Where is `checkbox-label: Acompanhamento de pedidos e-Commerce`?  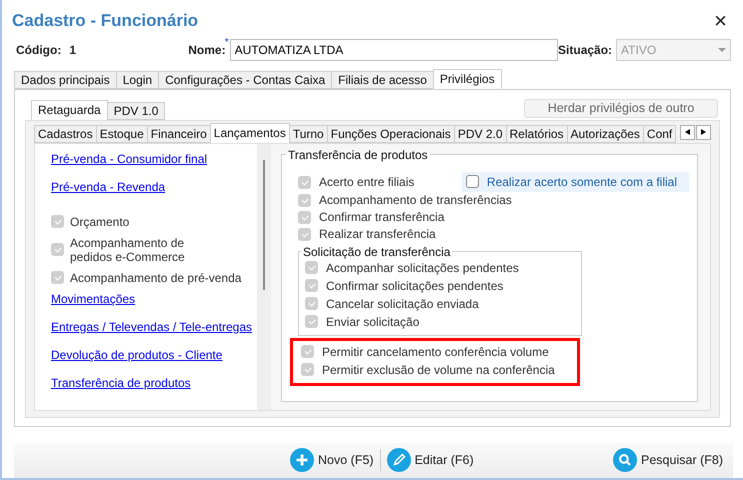
checkbox-label: Acompanhamento de pedidos e-Commerce is located at coordinates (128, 250).